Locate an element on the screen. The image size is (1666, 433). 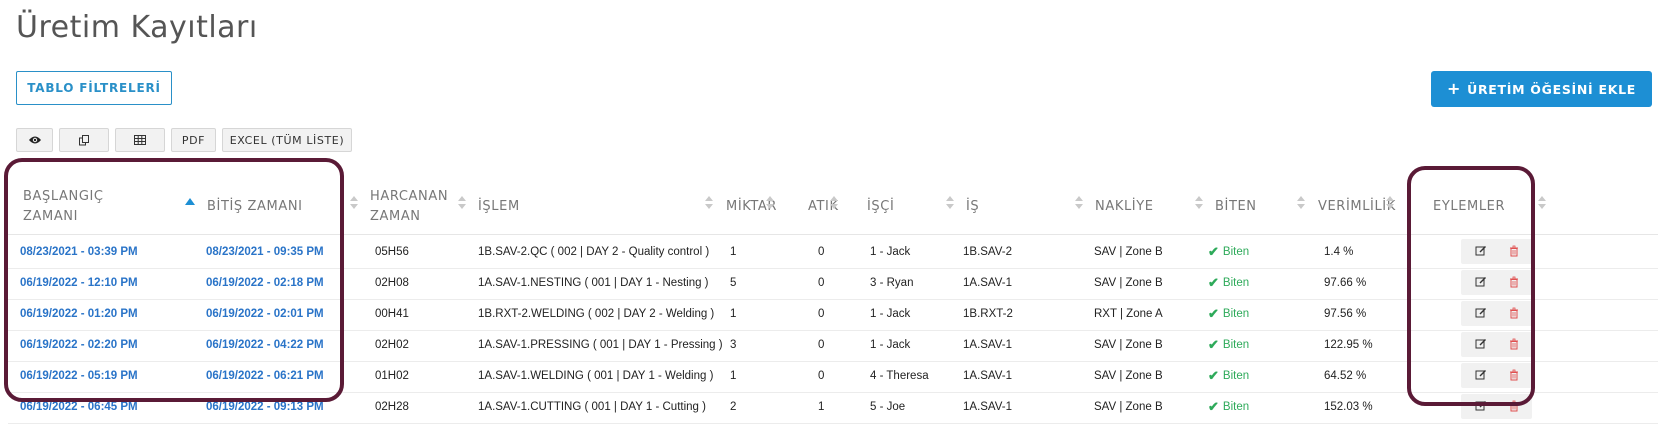
cell-time-spent: 02H28 is located at coordinates (392, 406).